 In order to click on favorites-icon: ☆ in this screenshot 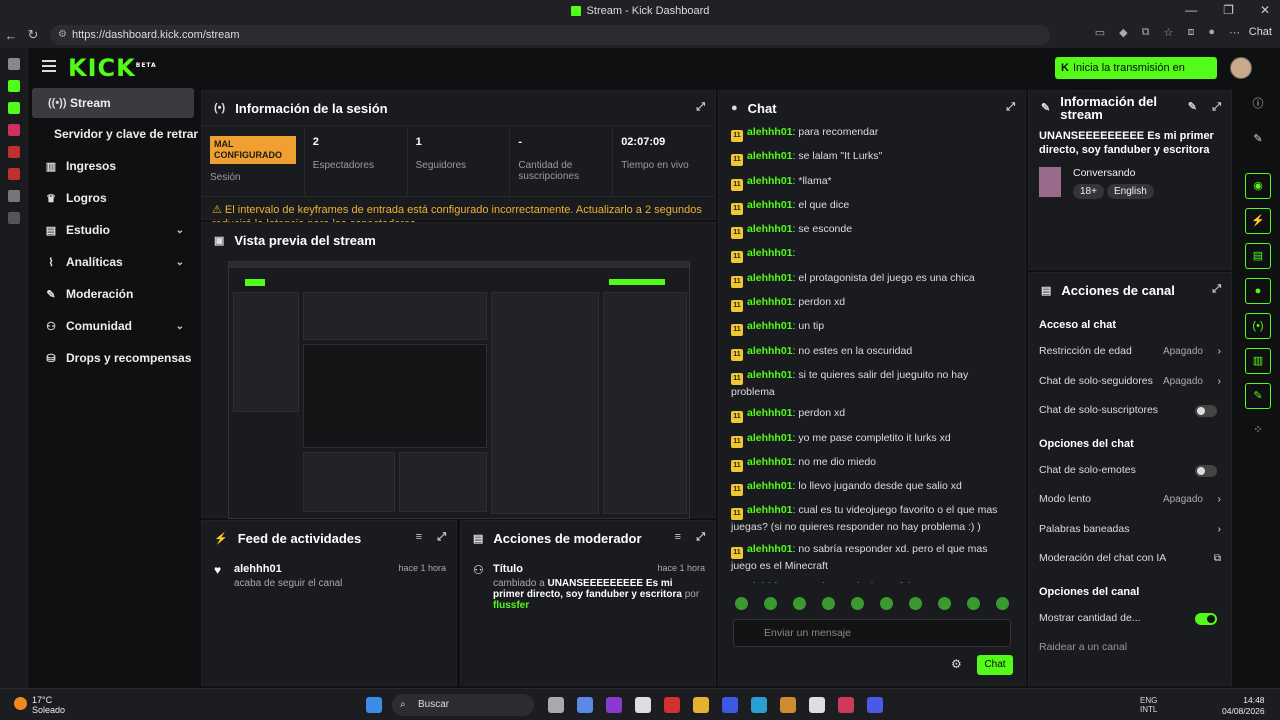, I will do `click(1168, 32)`.